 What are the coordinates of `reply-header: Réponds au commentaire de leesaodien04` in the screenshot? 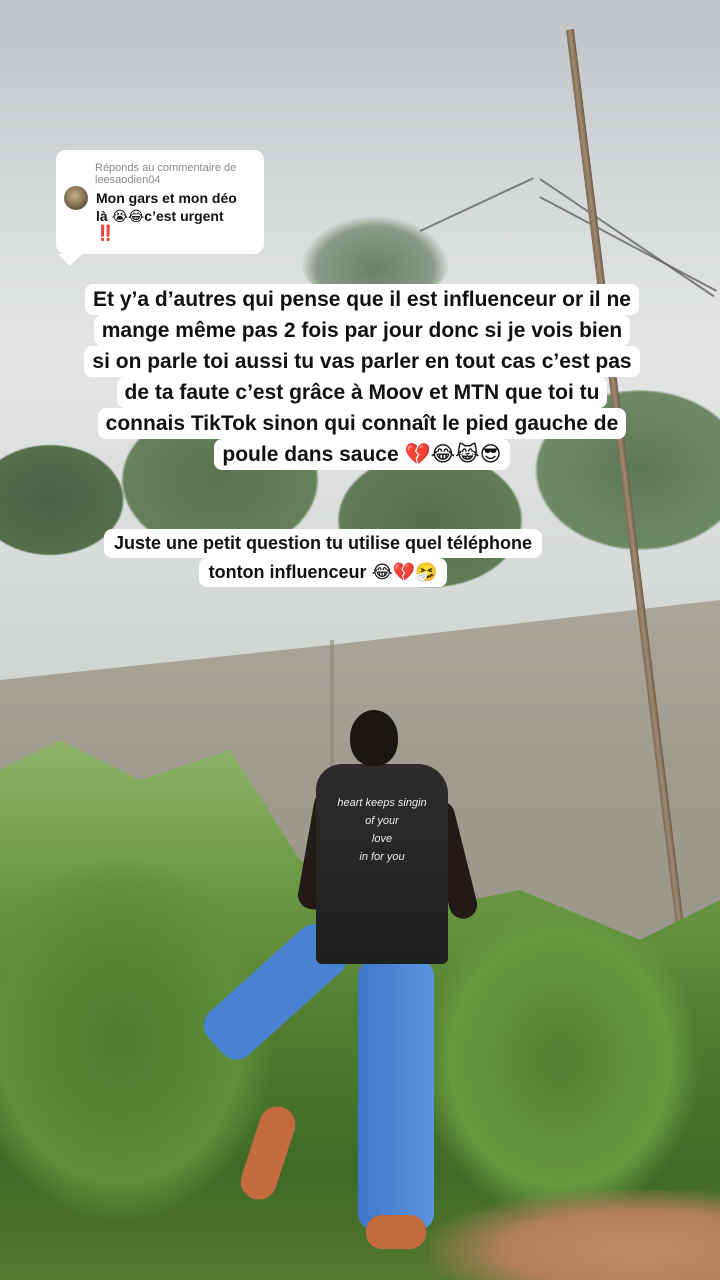 It's located at (175, 174).